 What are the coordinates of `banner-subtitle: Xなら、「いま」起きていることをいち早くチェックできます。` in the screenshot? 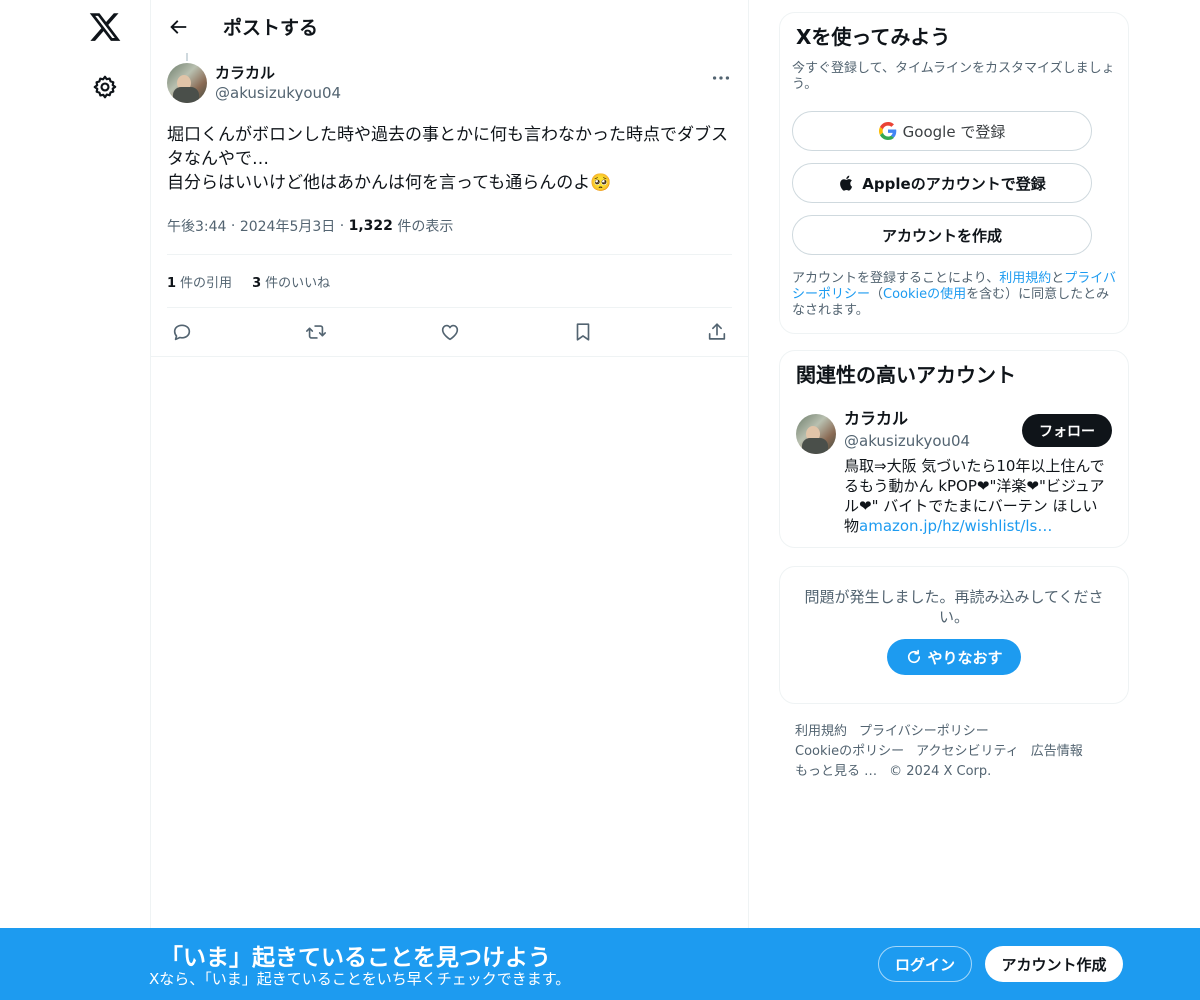 It's located at (360, 979).